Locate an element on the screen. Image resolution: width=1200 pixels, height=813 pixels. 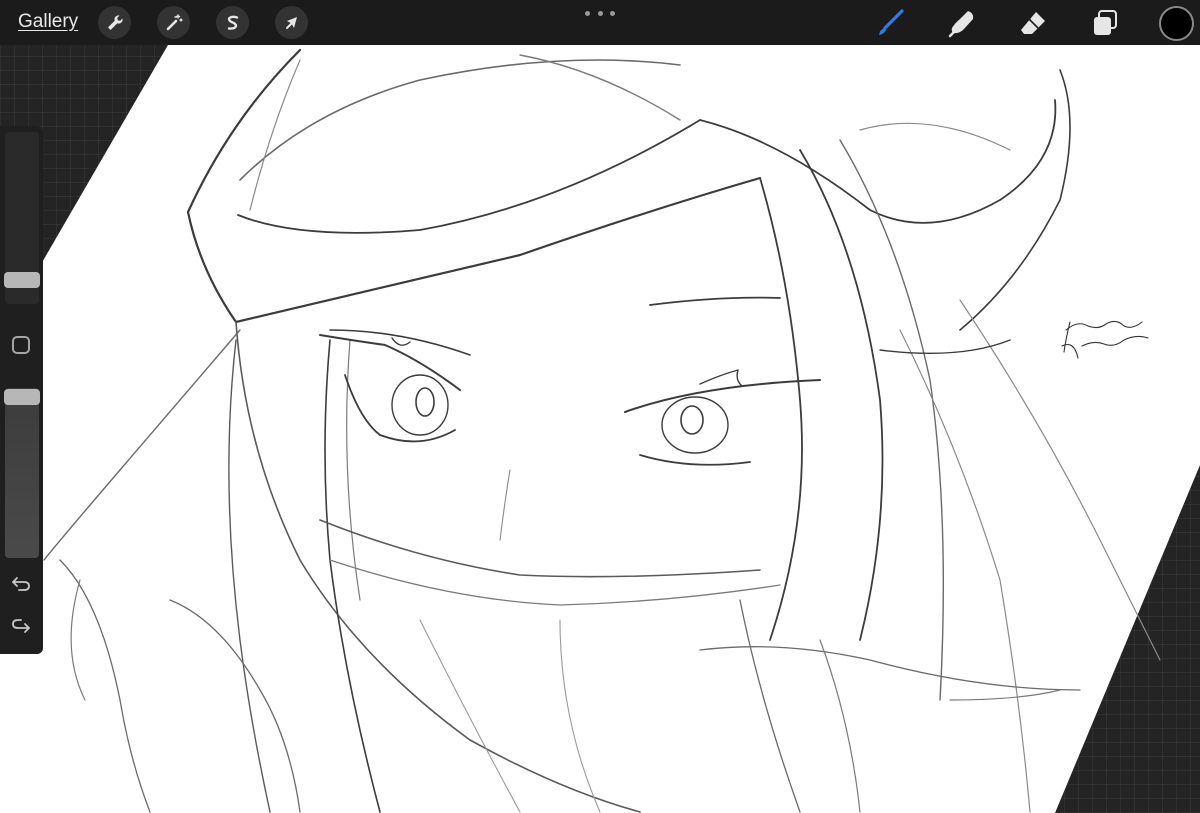
actions-button is located at coordinates (114, 22).